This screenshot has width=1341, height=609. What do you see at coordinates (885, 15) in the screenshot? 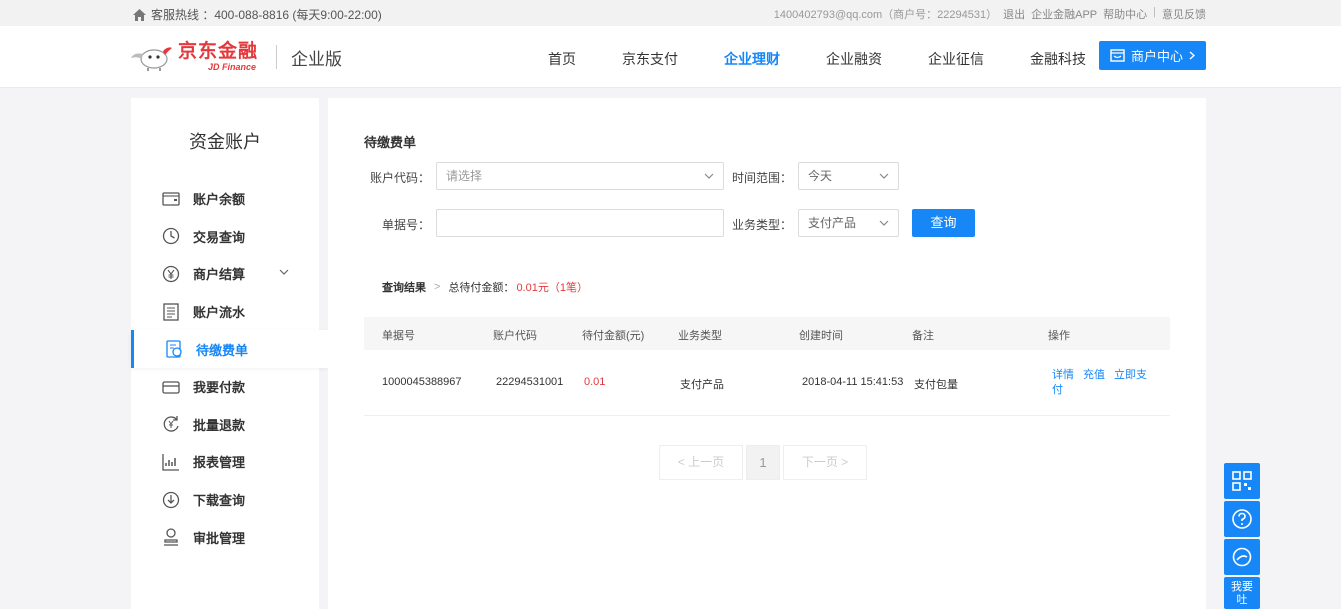
I see `account-info: 1400402793@qq.com（商户号：22294531）` at bounding box center [885, 15].